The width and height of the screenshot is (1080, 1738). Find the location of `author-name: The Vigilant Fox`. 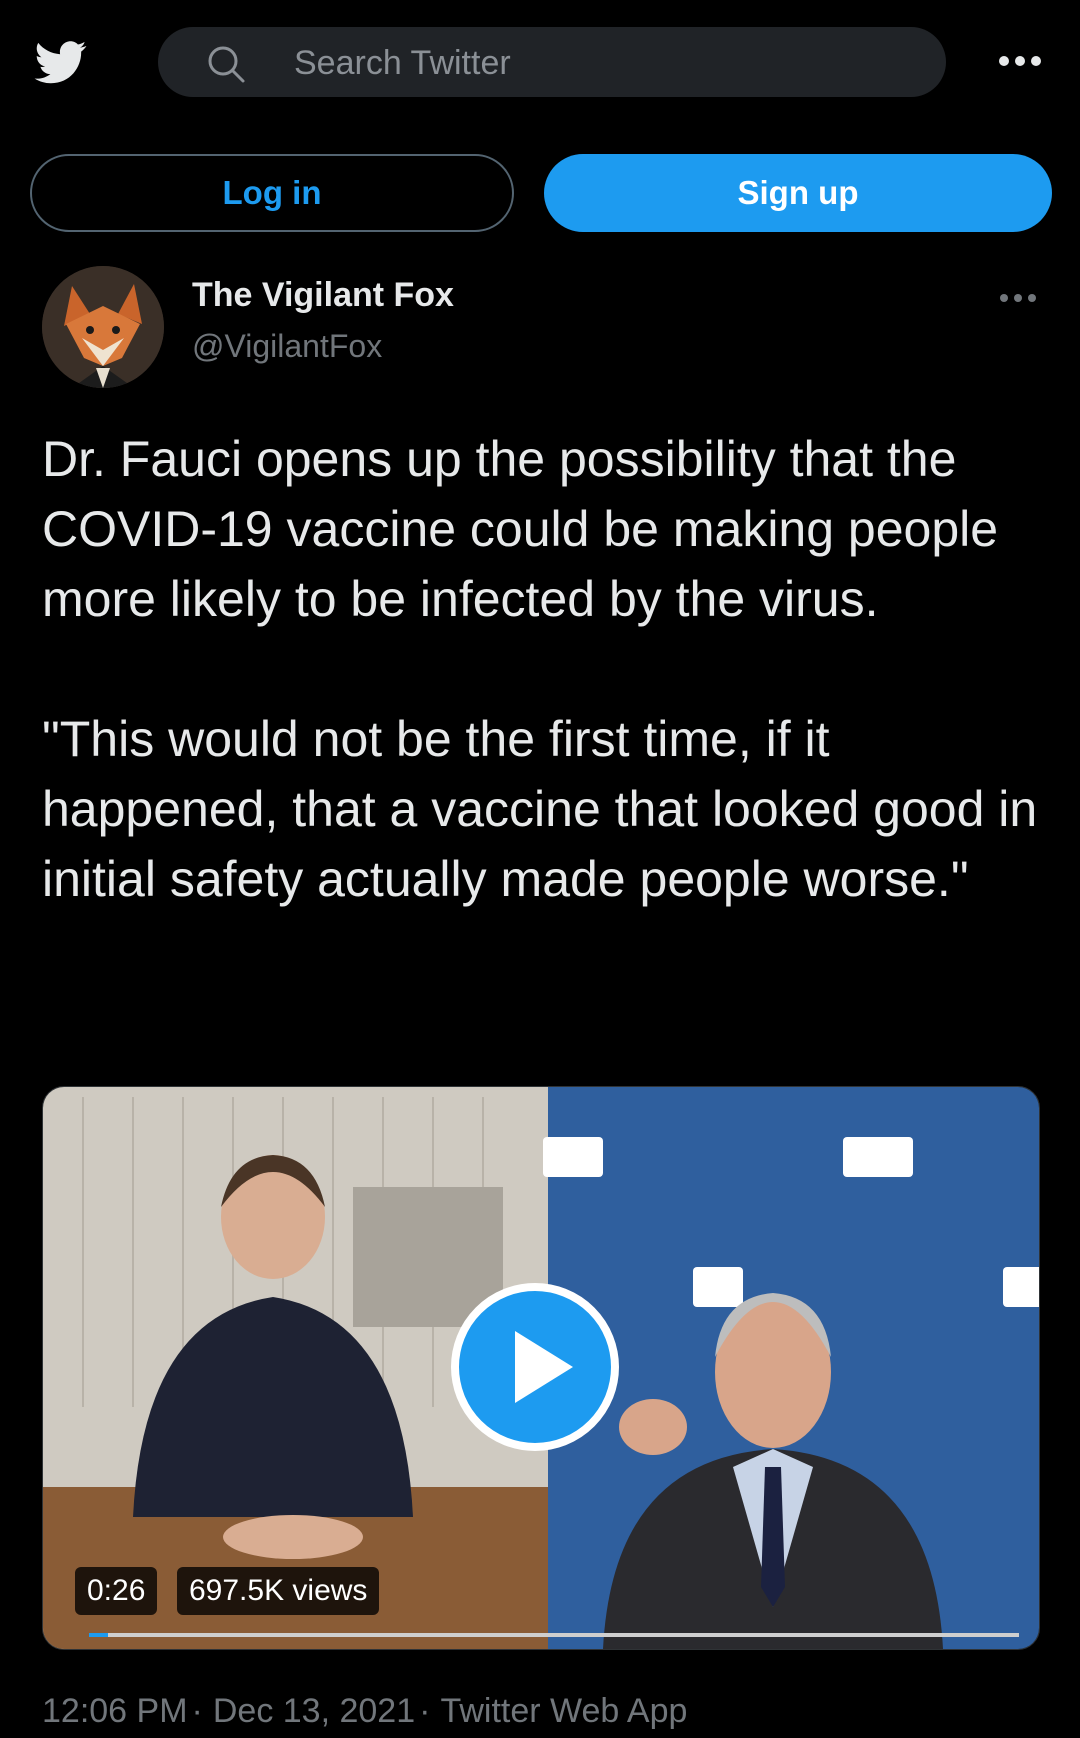

author-name: The Vigilant Fox is located at coordinates (323, 295).